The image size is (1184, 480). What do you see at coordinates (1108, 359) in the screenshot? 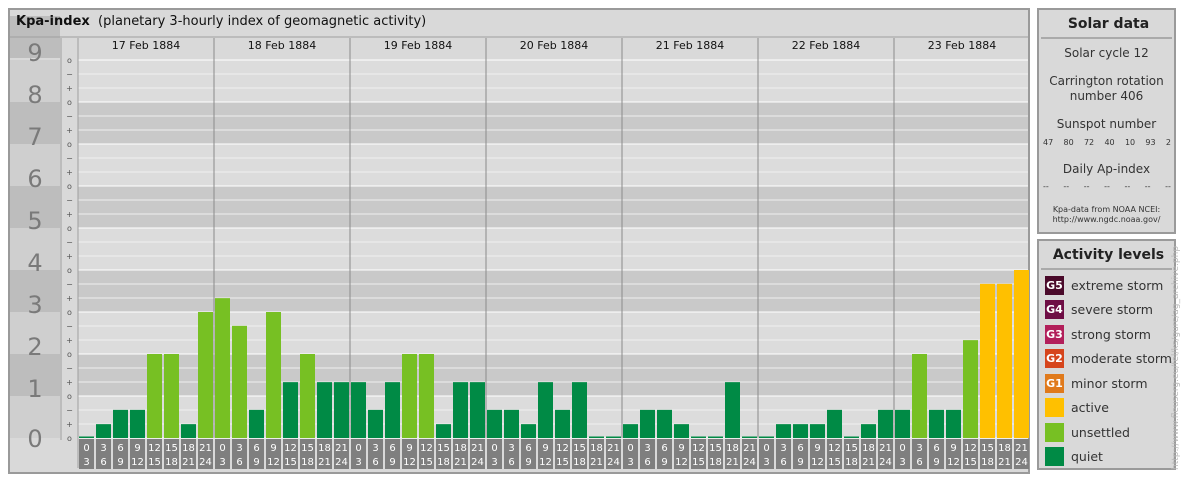
I see `legend-item-moderate-storm: G2 moderate storm` at bounding box center [1108, 359].